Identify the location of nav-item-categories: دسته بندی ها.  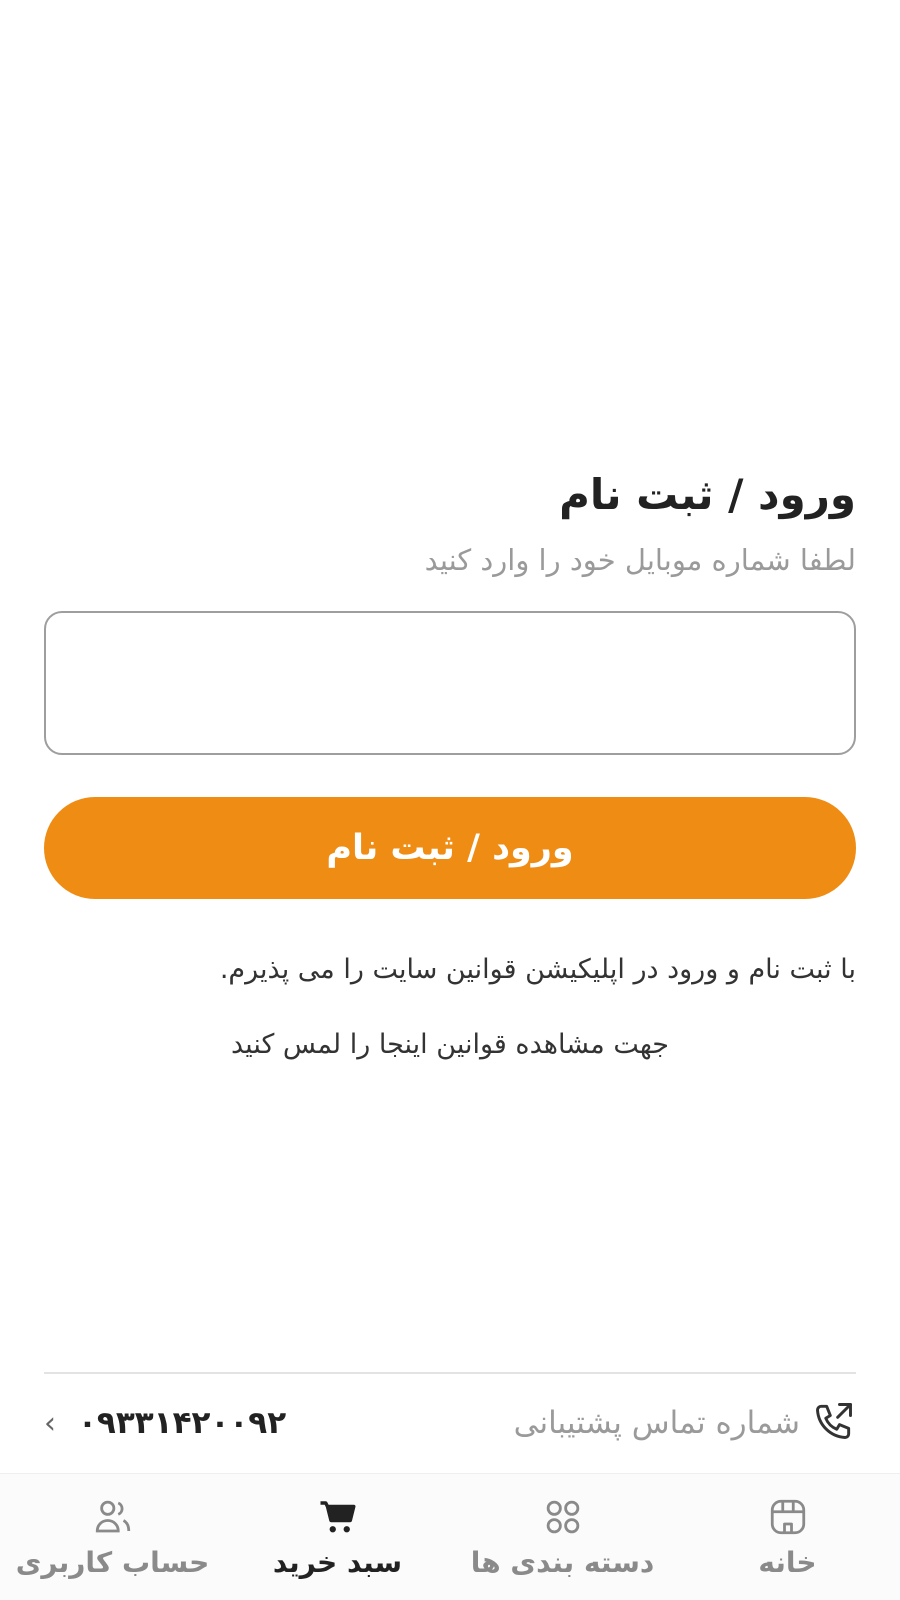
(562, 1537).